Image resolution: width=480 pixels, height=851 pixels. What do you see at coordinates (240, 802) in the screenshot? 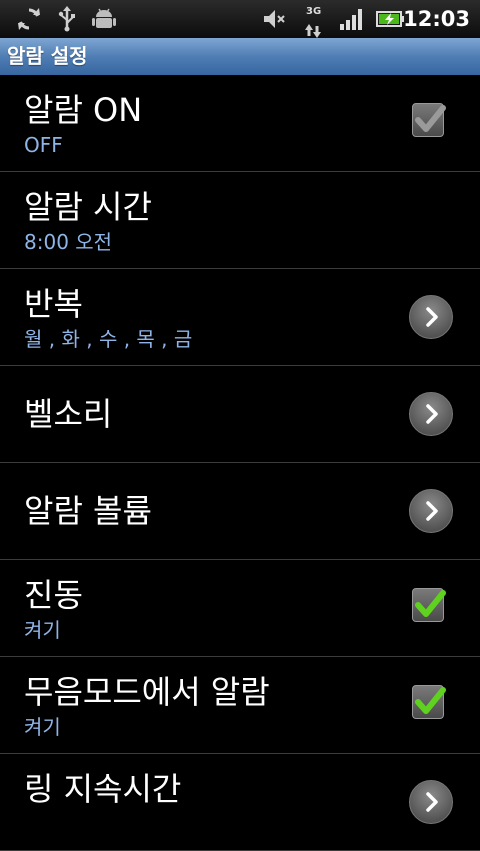
I see `setting-ring-duration: 링 지속시간` at bounding box center [240, 802].